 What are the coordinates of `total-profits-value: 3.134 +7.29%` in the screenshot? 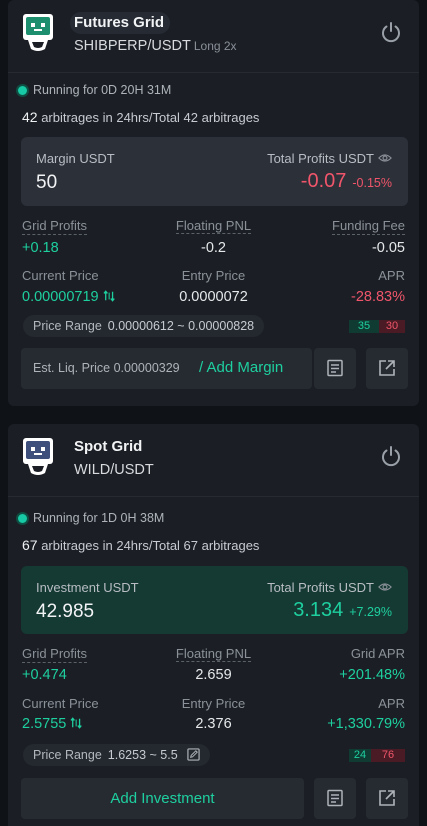 It's located at (342, 610).